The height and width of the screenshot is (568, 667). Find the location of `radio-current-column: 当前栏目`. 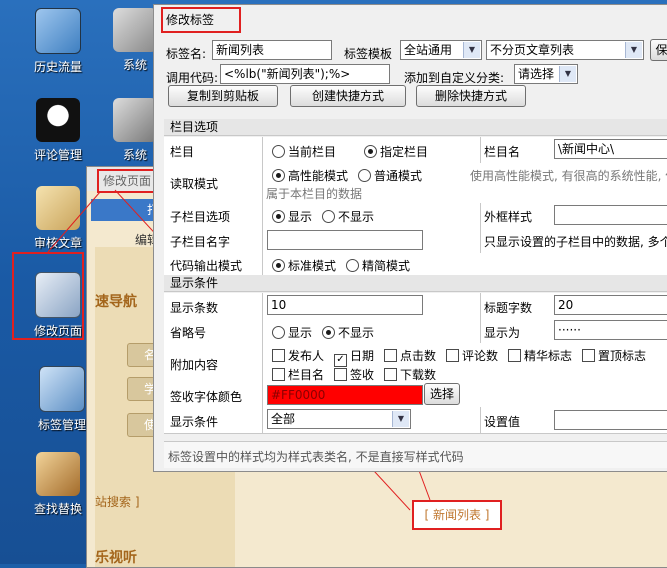

radio-current-column: 当前栏目 is located at coordinates (304, 151).